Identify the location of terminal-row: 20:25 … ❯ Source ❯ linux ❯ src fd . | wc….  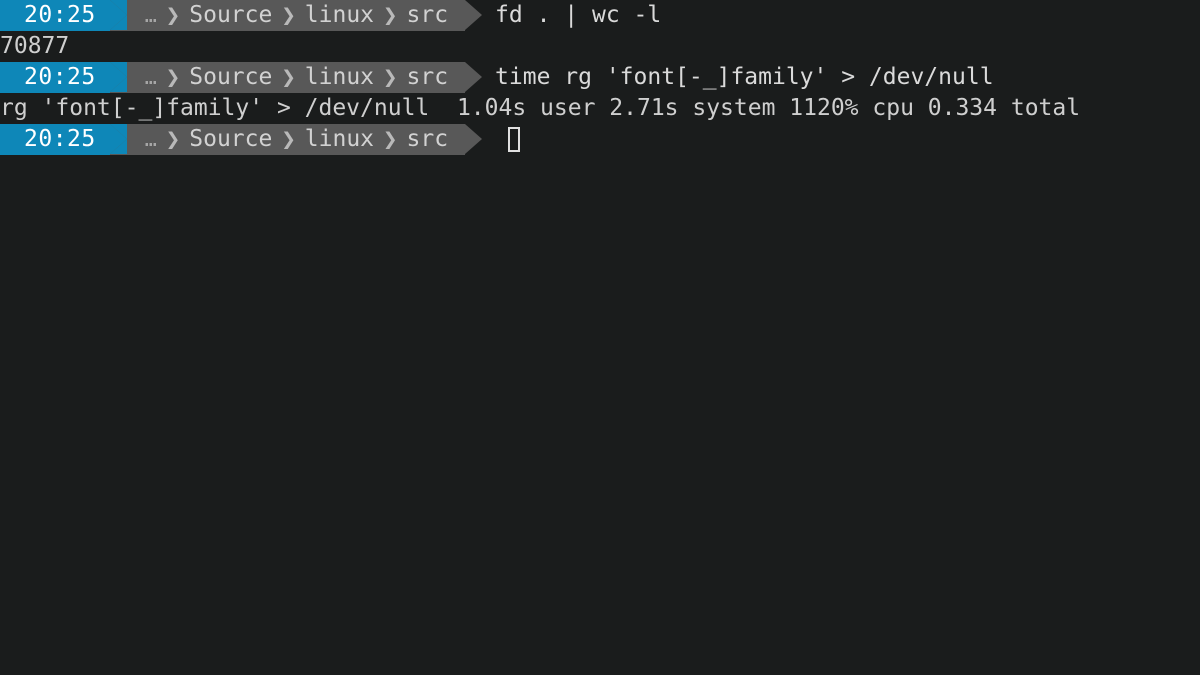
(600, 15).